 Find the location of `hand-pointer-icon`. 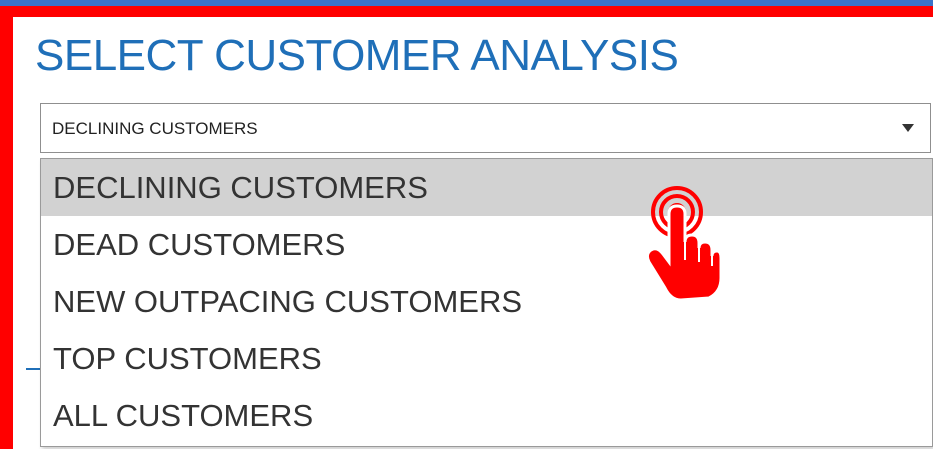

hand-pointer-icon is located at coordinates (683, 243).